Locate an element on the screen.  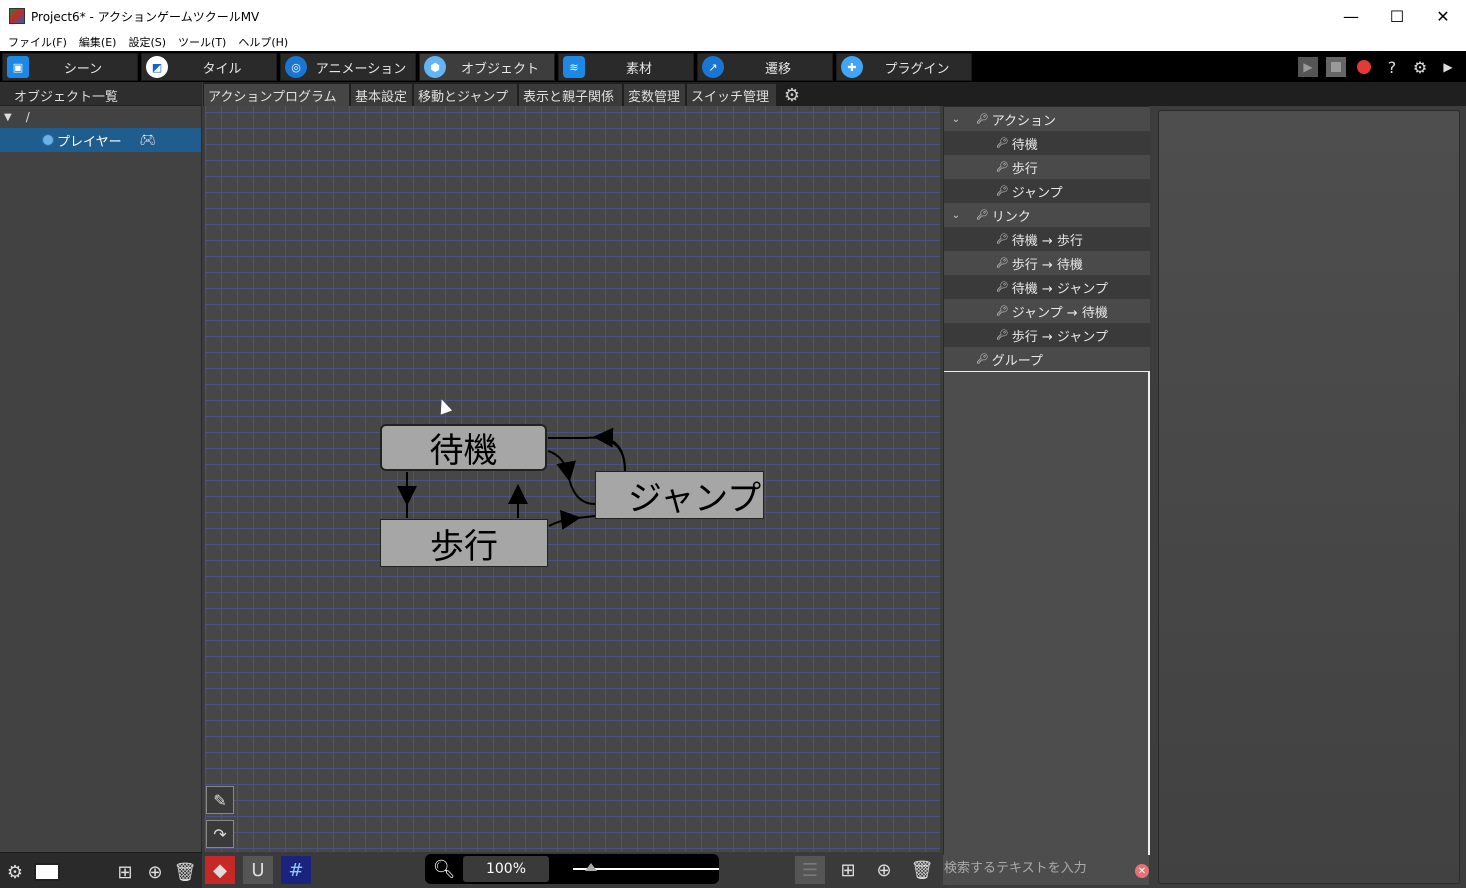
subtab-action-program: アクションプログラム is located at coordinates (277, 95).